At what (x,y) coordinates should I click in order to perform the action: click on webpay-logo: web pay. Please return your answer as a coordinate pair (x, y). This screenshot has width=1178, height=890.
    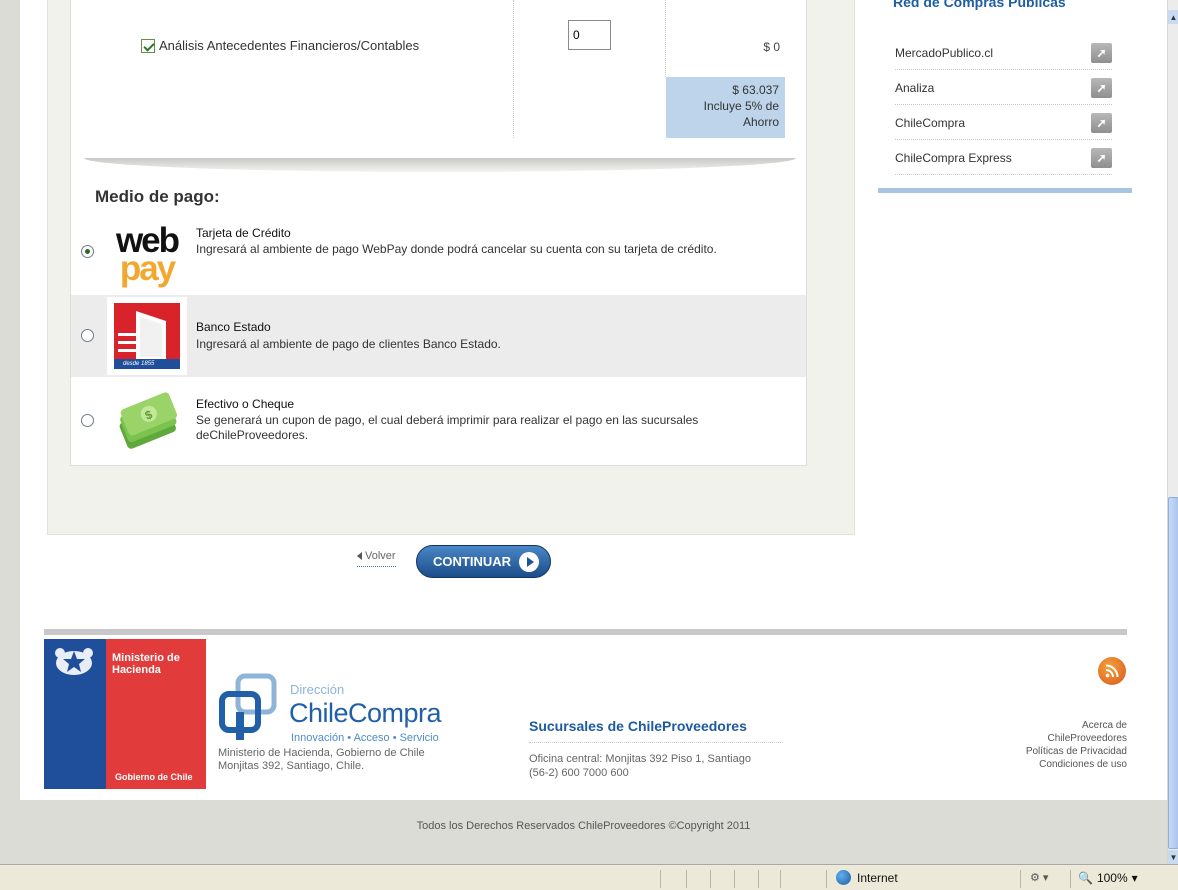
    Looking at the image, I should click on (147, 255).